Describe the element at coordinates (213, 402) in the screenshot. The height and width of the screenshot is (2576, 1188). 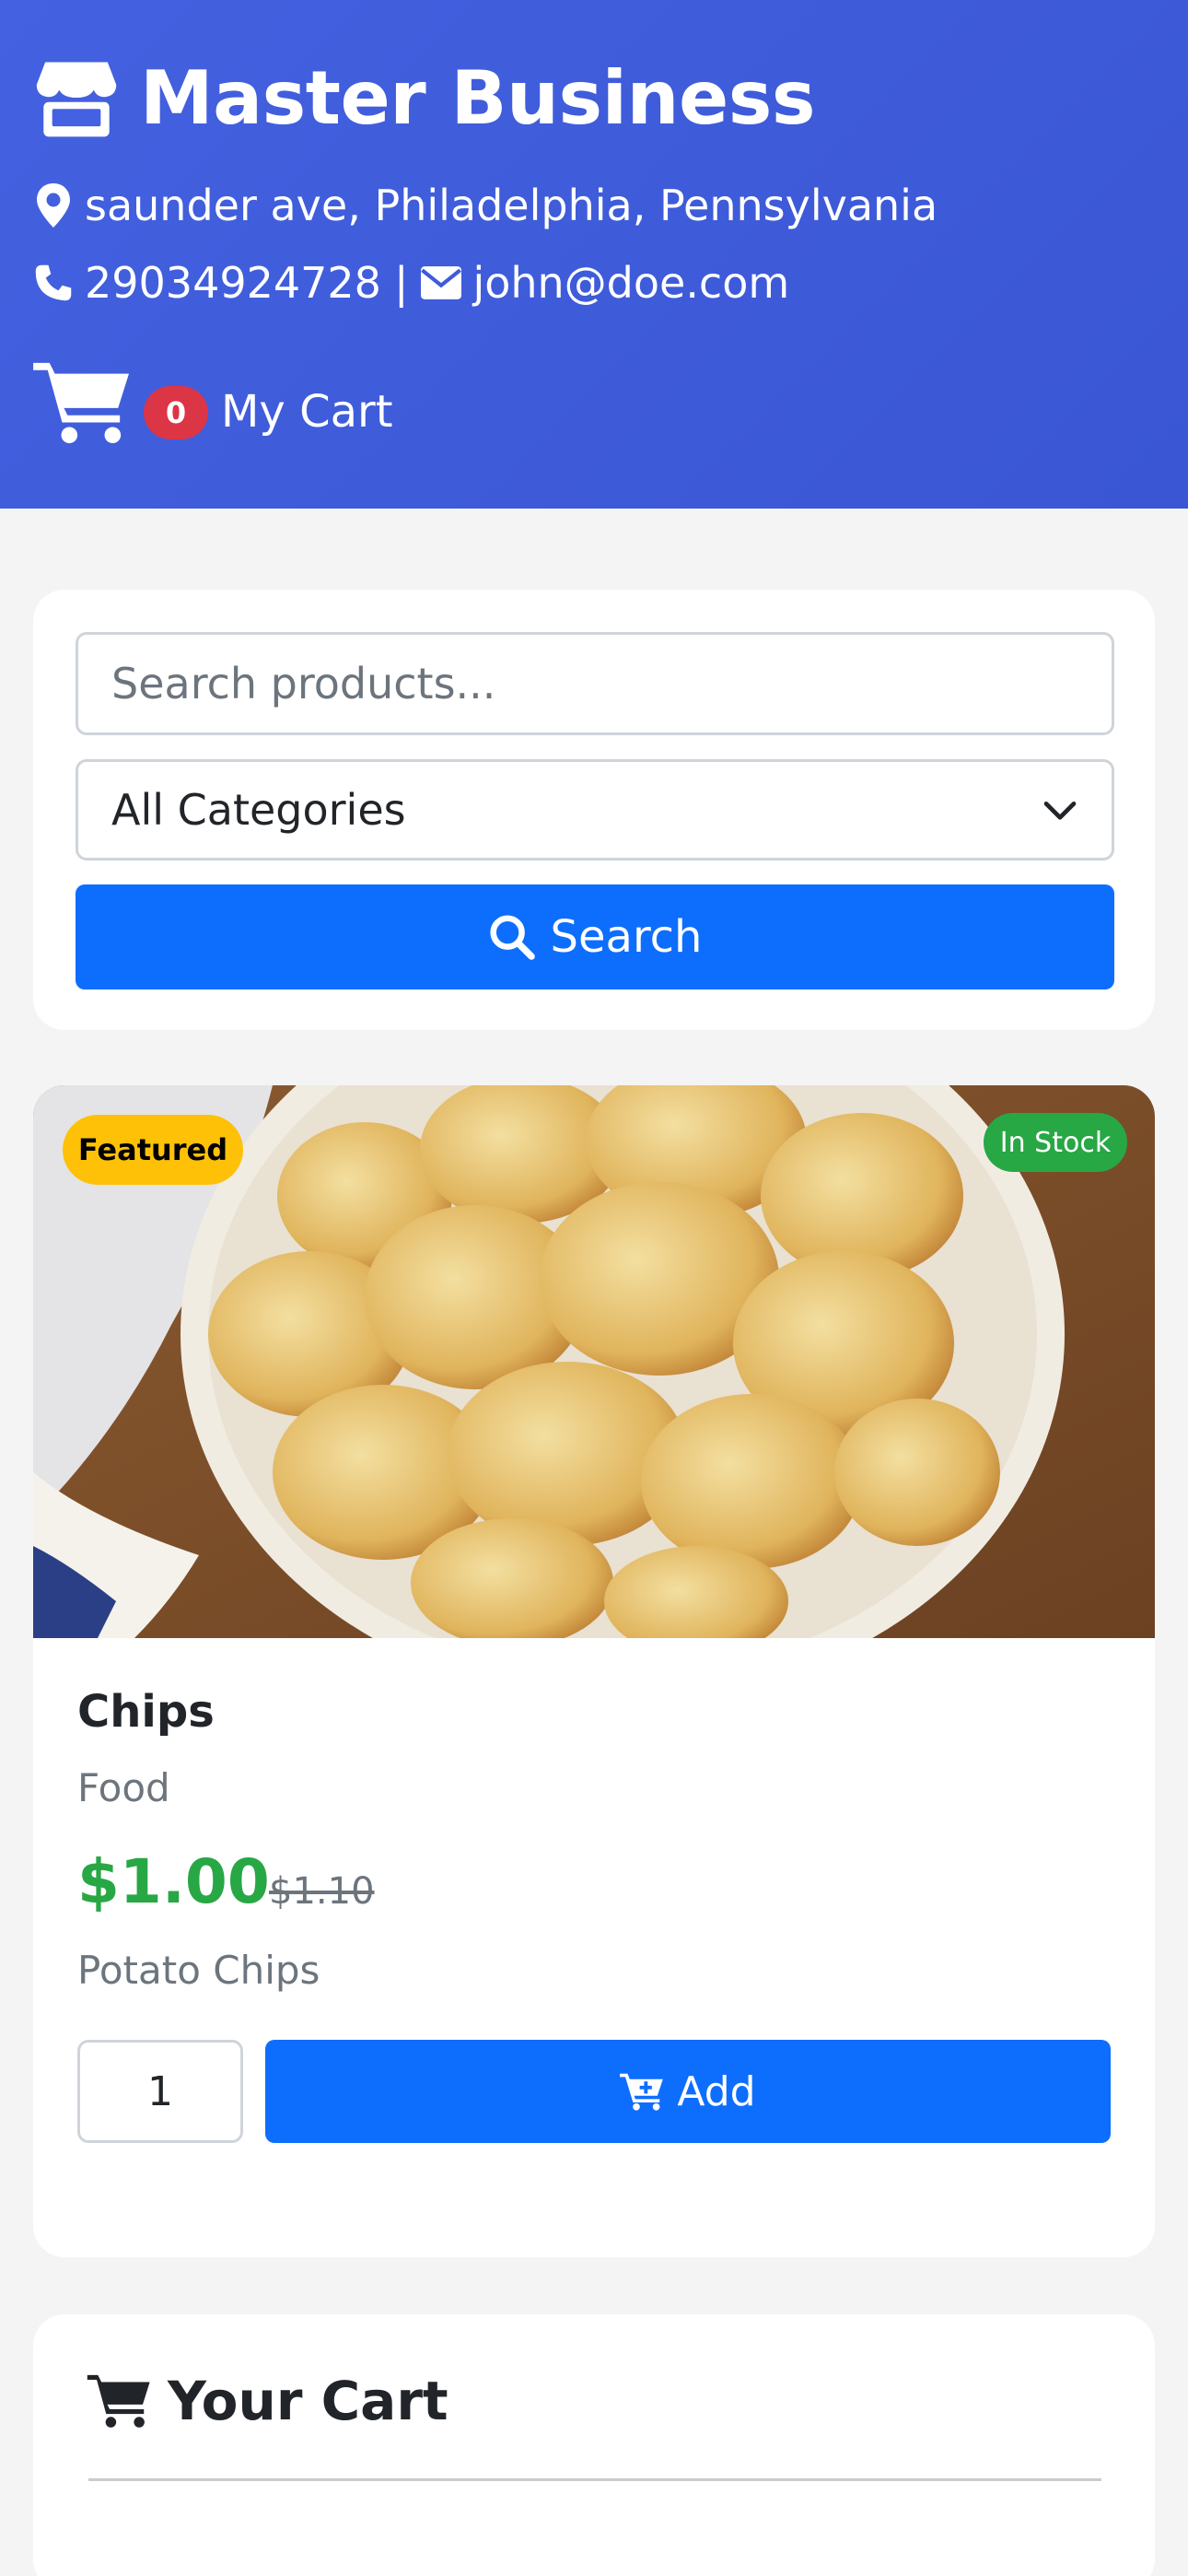
I see `my-cart-link: 0 My Cart` at that location.